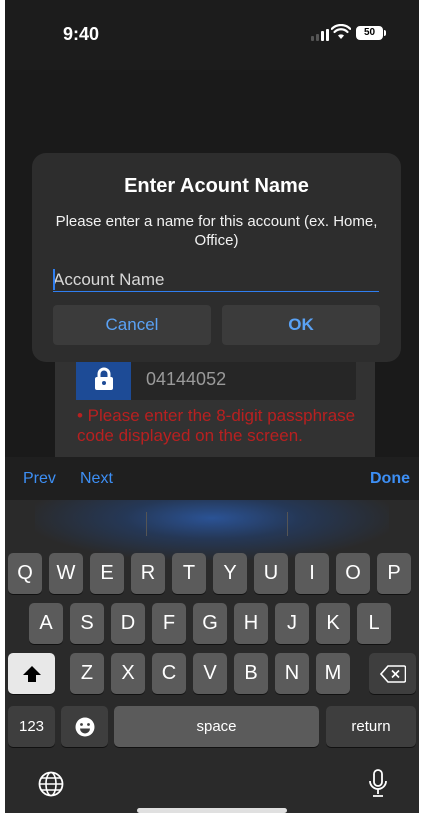 This screenshot has width=422, height=813. What do you see at coordinates (212, 35) in the screenshot?
I see `status-bar: 9:40 50` at bounding box center [212, 35].